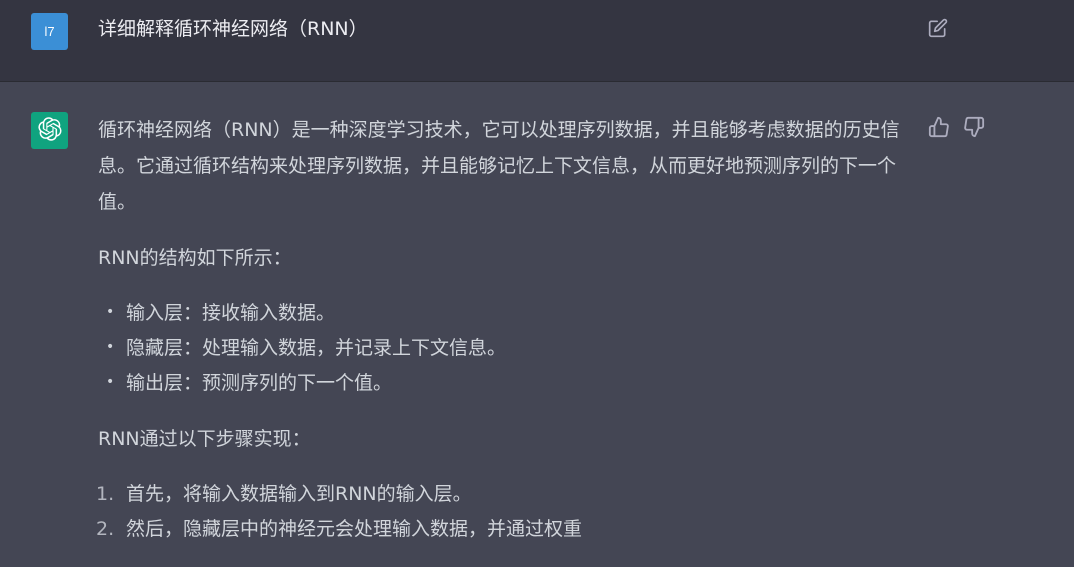  What do you see at coordinates (537, 41) in the screenshot?
I see `user-message-row: l7 详细解释循环神经网络（RNN）` at bounding box center [537, 41].